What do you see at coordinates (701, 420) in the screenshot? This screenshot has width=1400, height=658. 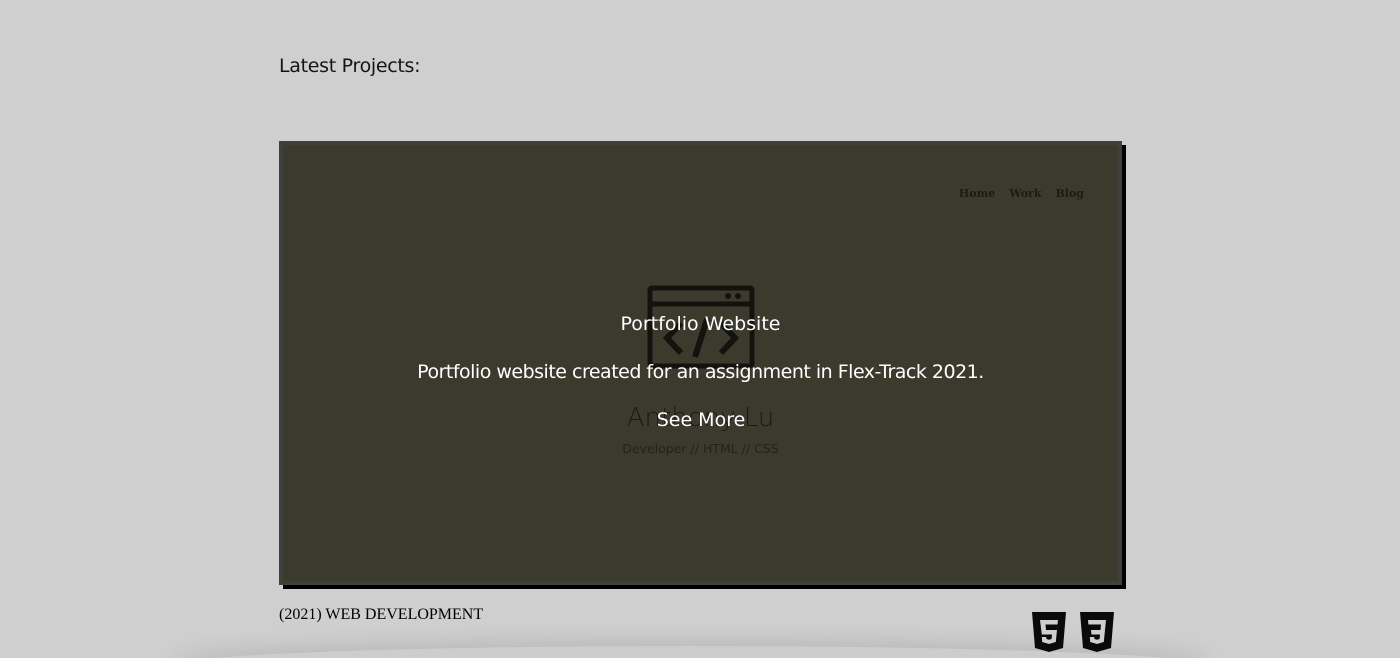 I see `see-more-link: See More` at bounding box center [701, 420].